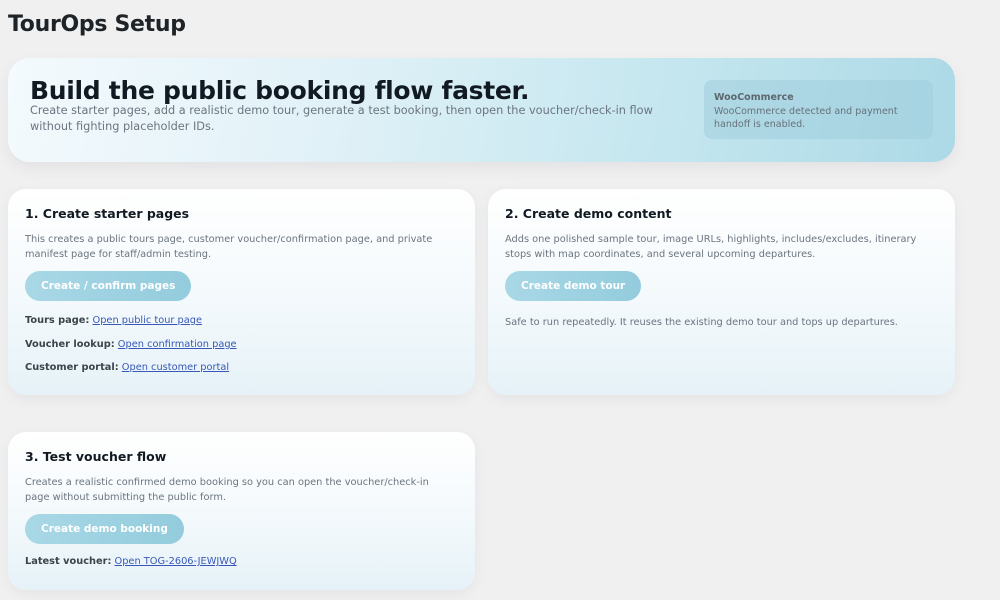 Image resolution: width=1000 pixels, height=600 pixels. Describe the element at coordinates (72, 367) in the screenshot. I see `link-label: Customer portal:` at that location.